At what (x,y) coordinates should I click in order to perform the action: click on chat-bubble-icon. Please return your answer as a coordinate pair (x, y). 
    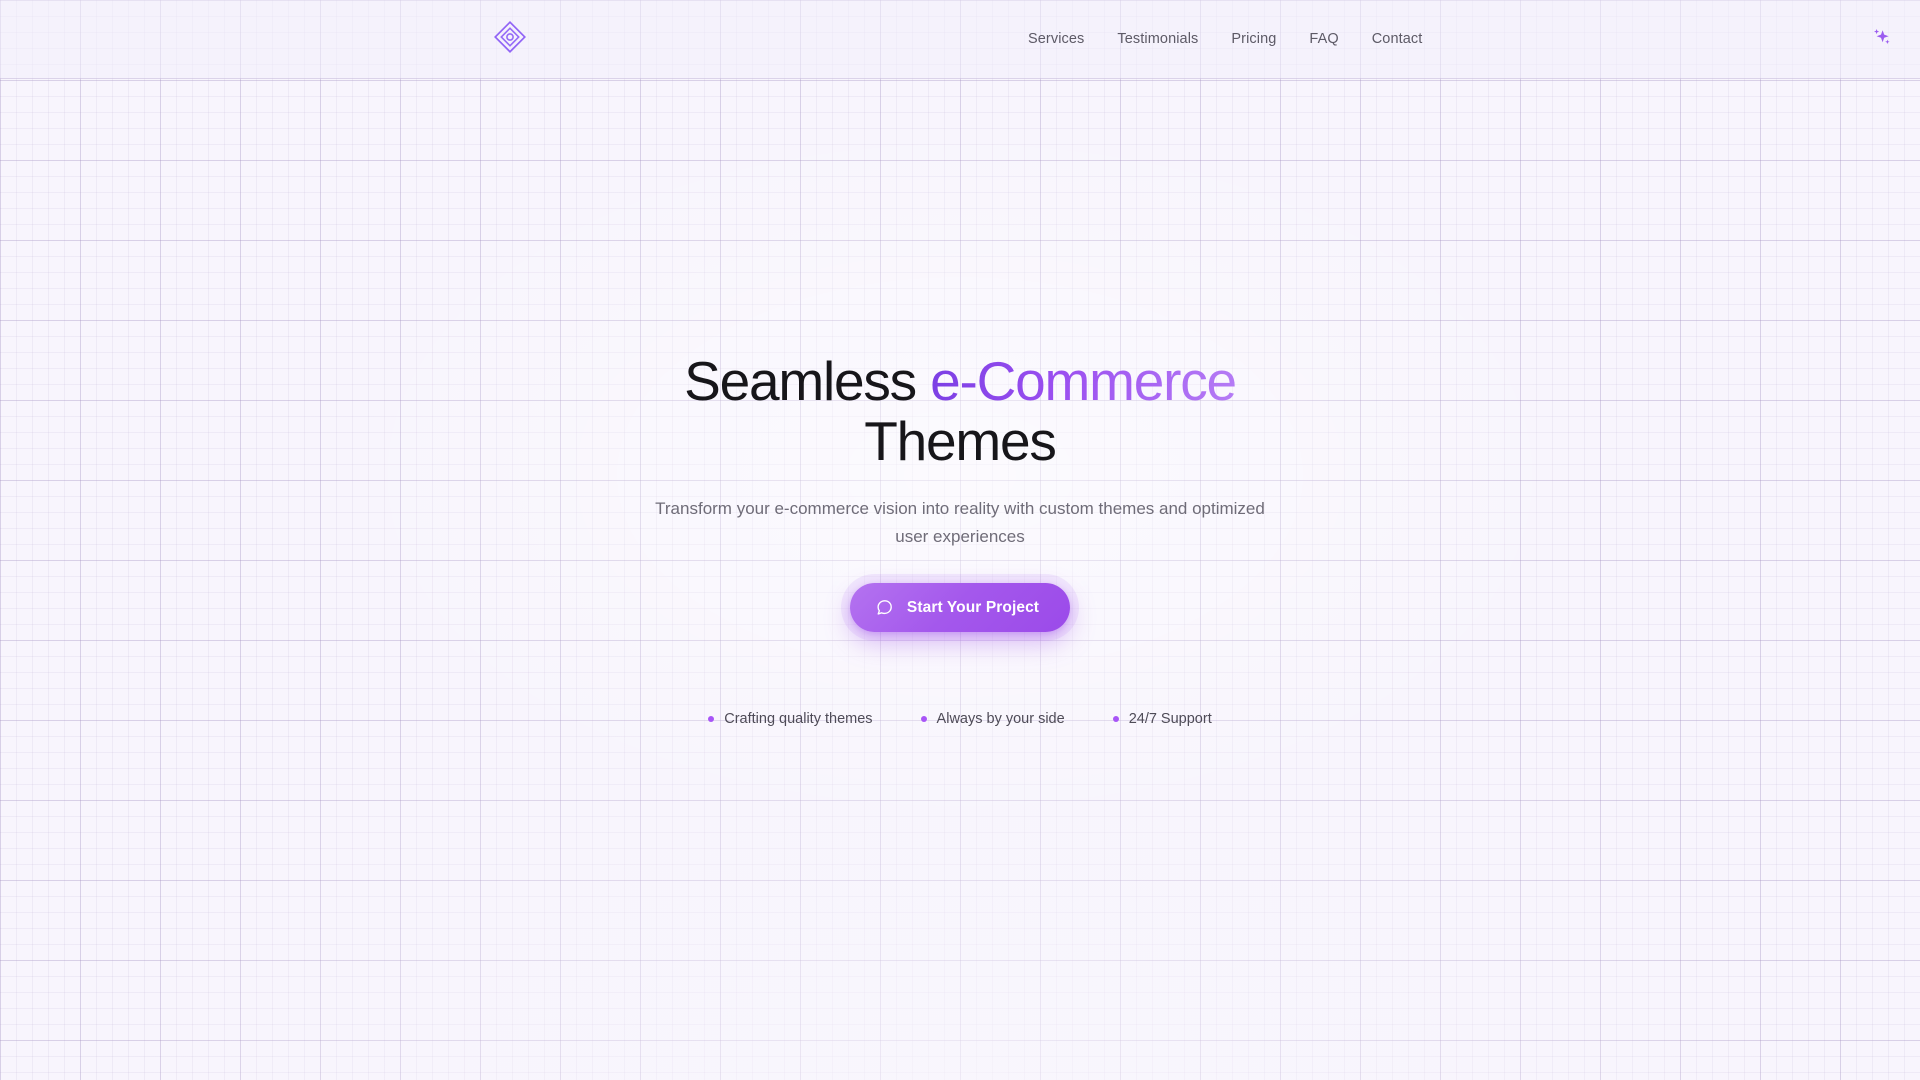
    Looking at the image, I should click on (884, 607).